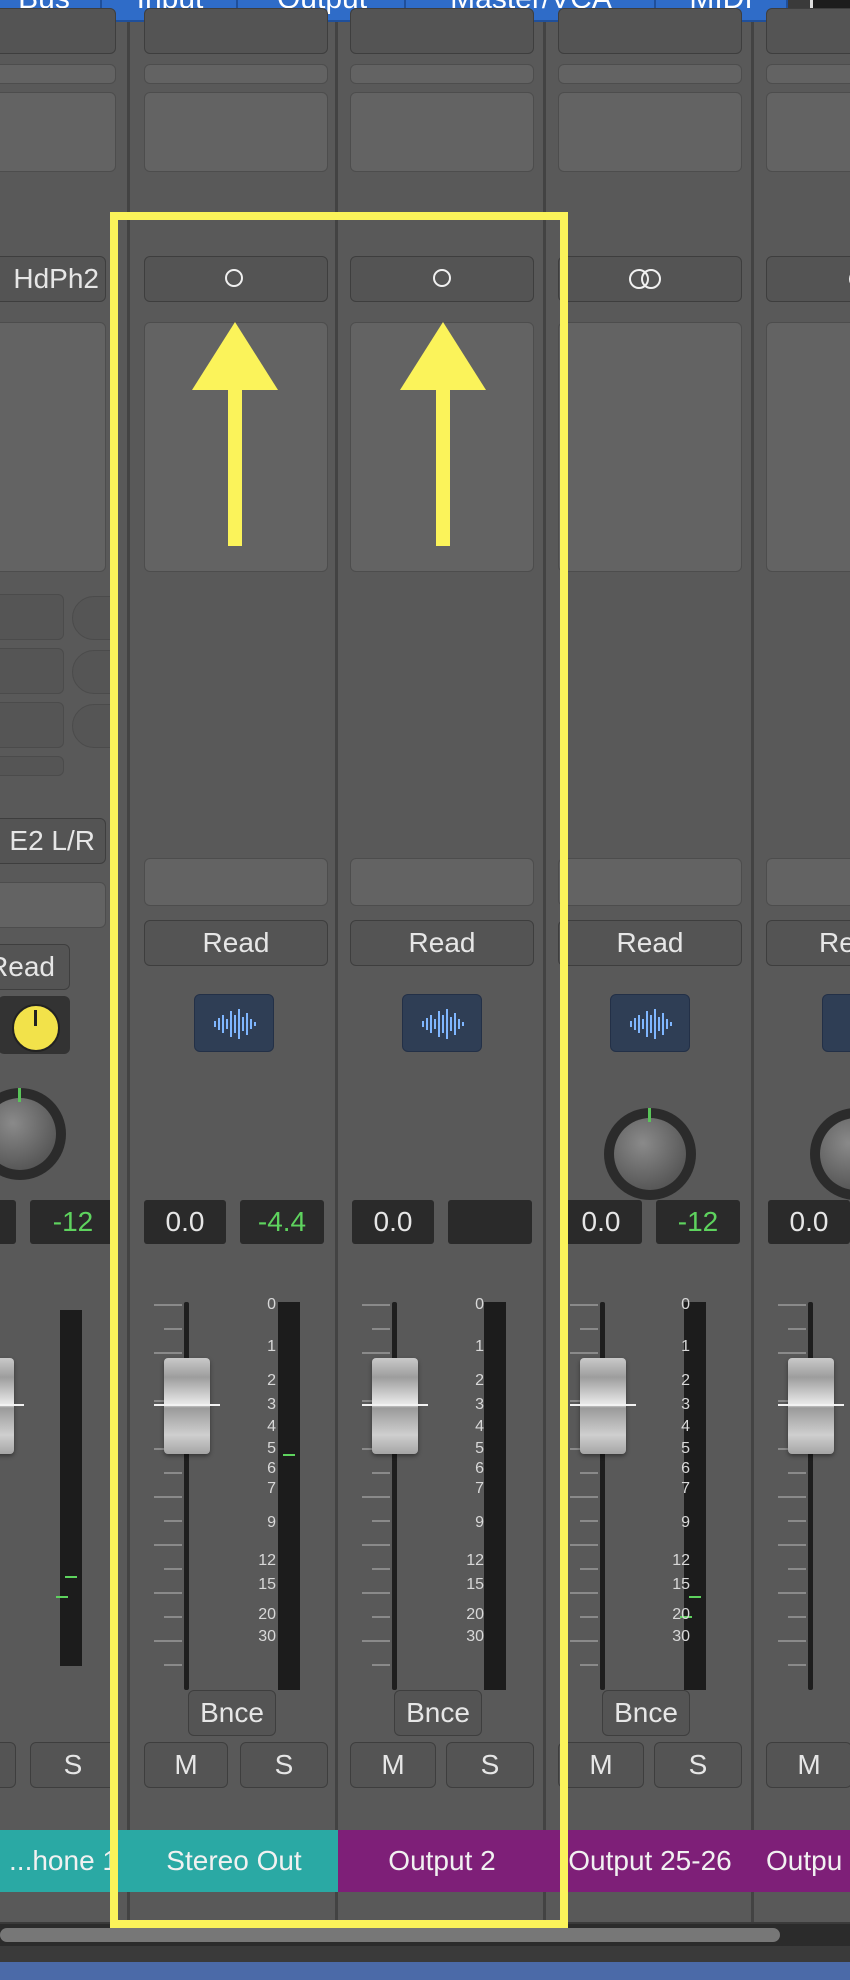  I want to click on channel-name-text: ...hone 1, so click(63, 1860).